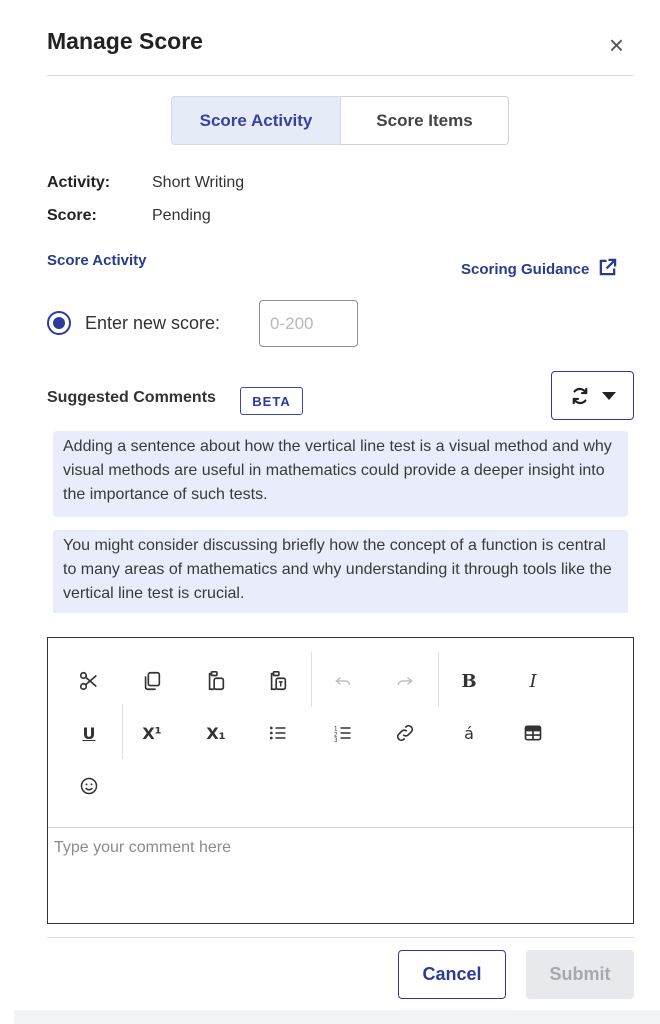 The image size is (660, 1024). I want to click on refresh-icon, so click(579, 395).